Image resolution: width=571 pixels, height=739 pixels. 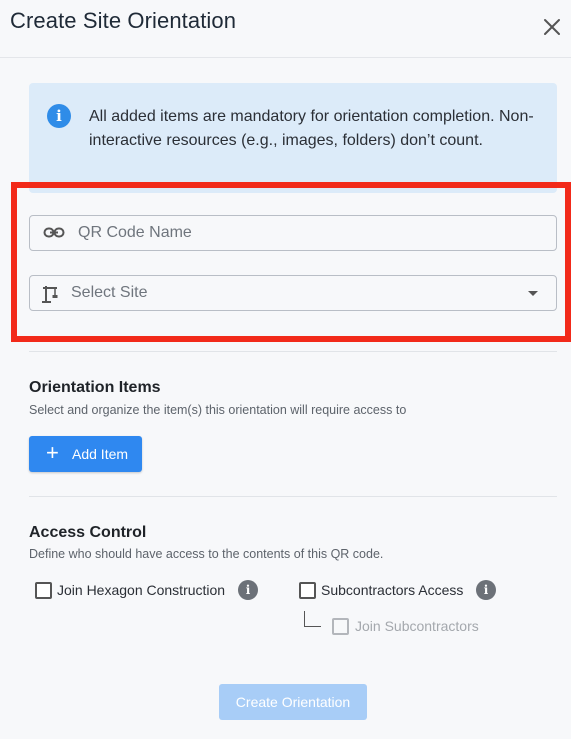 What do you see at coordinates (293, 293) in the screenshot?
I see `site-select: Select Site` at bounding box center [293, 293].